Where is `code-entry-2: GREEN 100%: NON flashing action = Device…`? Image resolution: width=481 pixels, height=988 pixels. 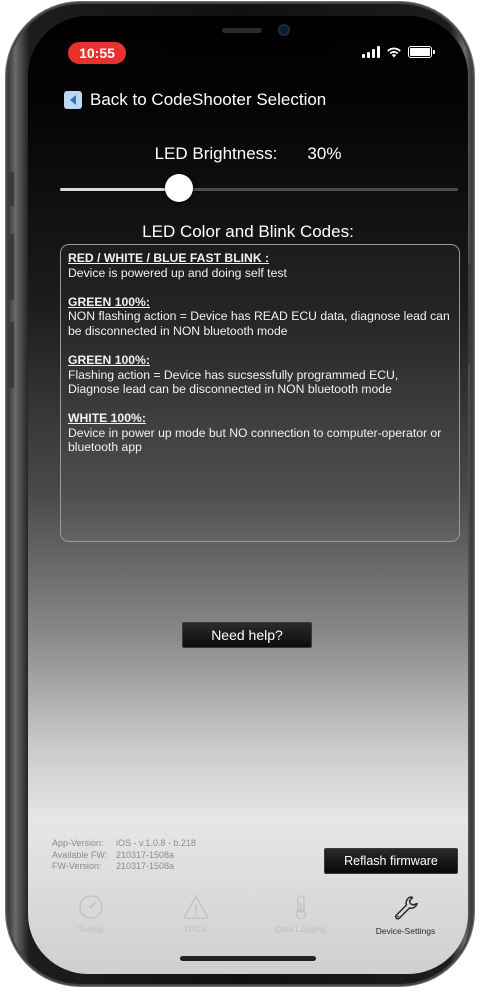
code-entry-2: GREEN 100%: NON flashing action = Device… is located at coordinates (260, 317).